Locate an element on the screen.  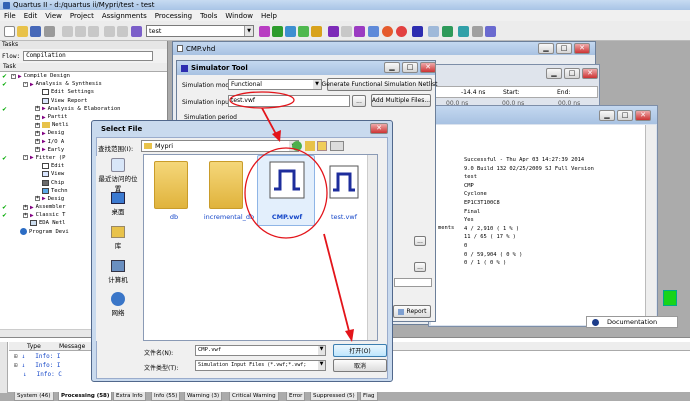
expand-icon: ⊞ is located at coordinates (16, 356).